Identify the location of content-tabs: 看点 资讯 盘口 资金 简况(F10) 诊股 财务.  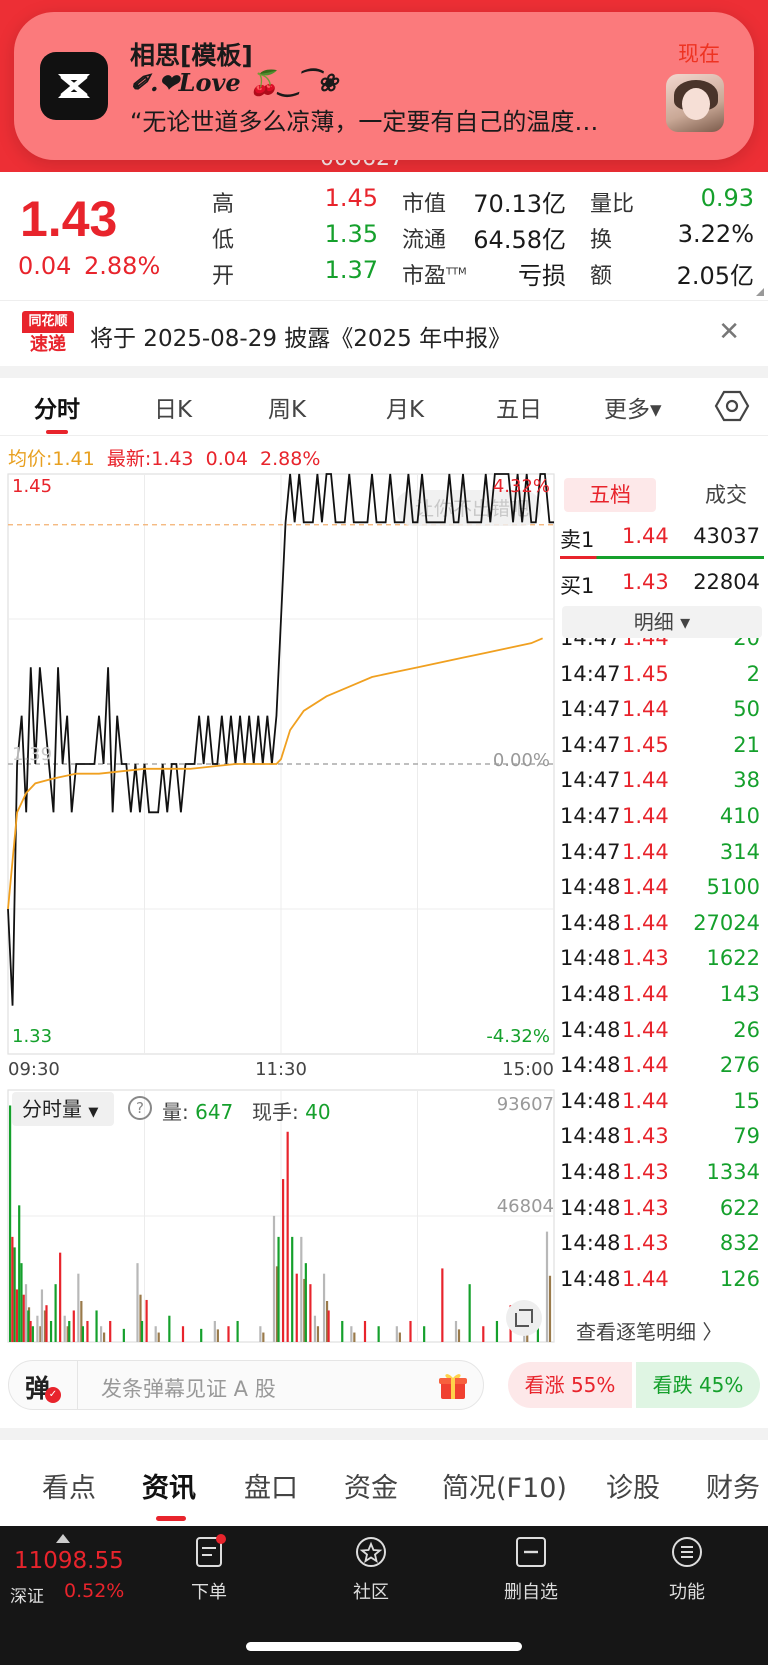
(384, 1483).